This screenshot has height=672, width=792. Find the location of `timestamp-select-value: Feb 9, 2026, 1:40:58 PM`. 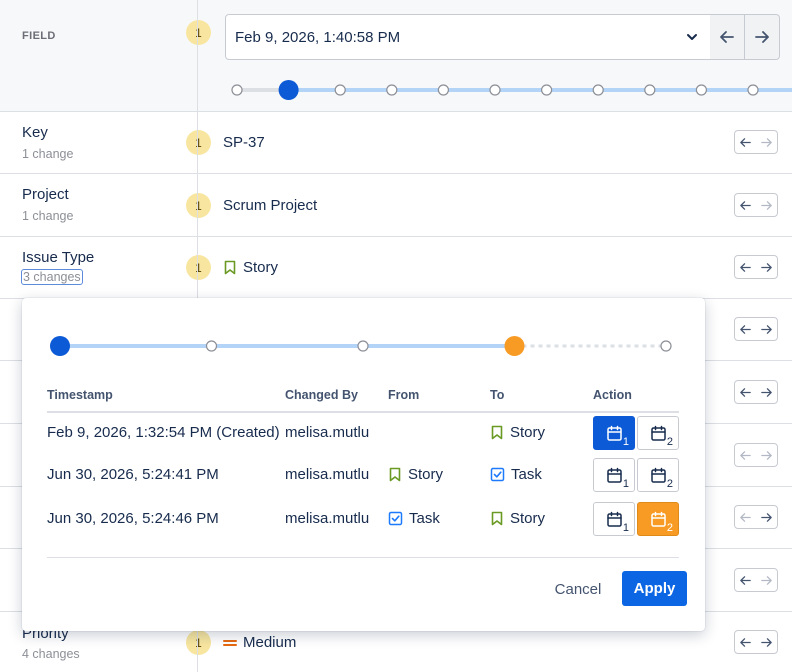

timestamp-select-value: Feb 9, 2026, 1:40:58 PM is located at coordinates (318, 37).